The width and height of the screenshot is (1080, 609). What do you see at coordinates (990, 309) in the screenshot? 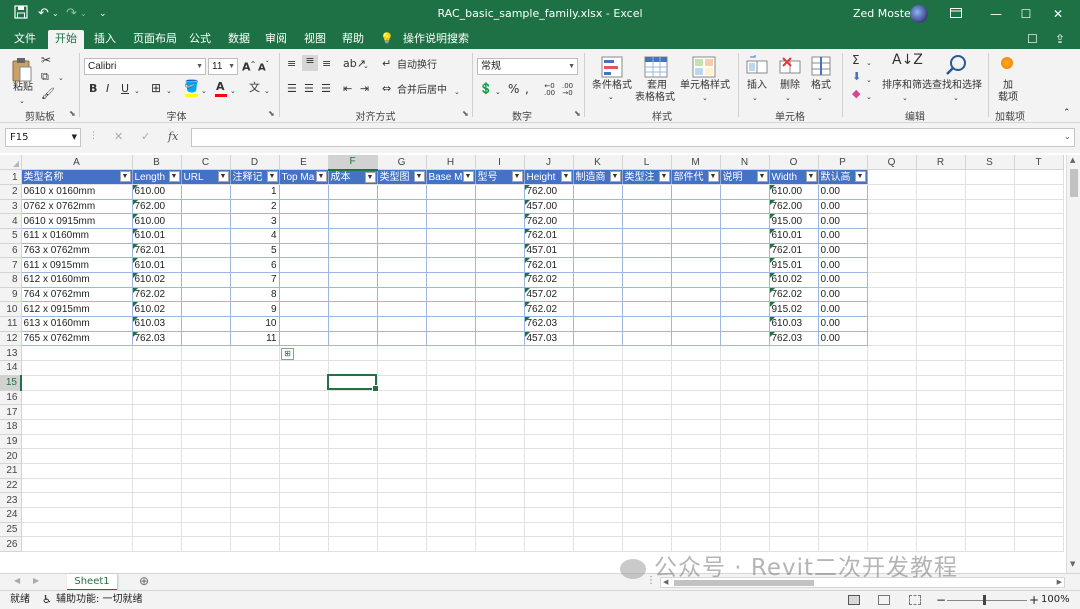
I see `cell-S10` at bounding box center [990, 309].